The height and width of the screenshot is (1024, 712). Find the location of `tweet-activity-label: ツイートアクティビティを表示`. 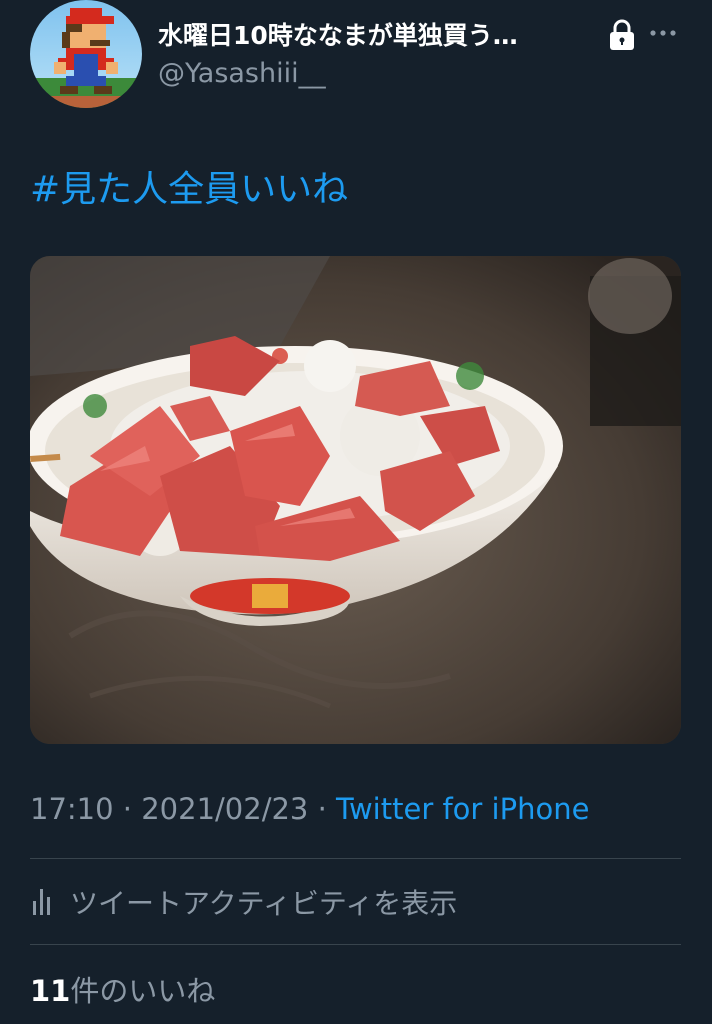

tweet-activity-label: ツイートアクティビティを表示 is located at coordinates (264, 903).